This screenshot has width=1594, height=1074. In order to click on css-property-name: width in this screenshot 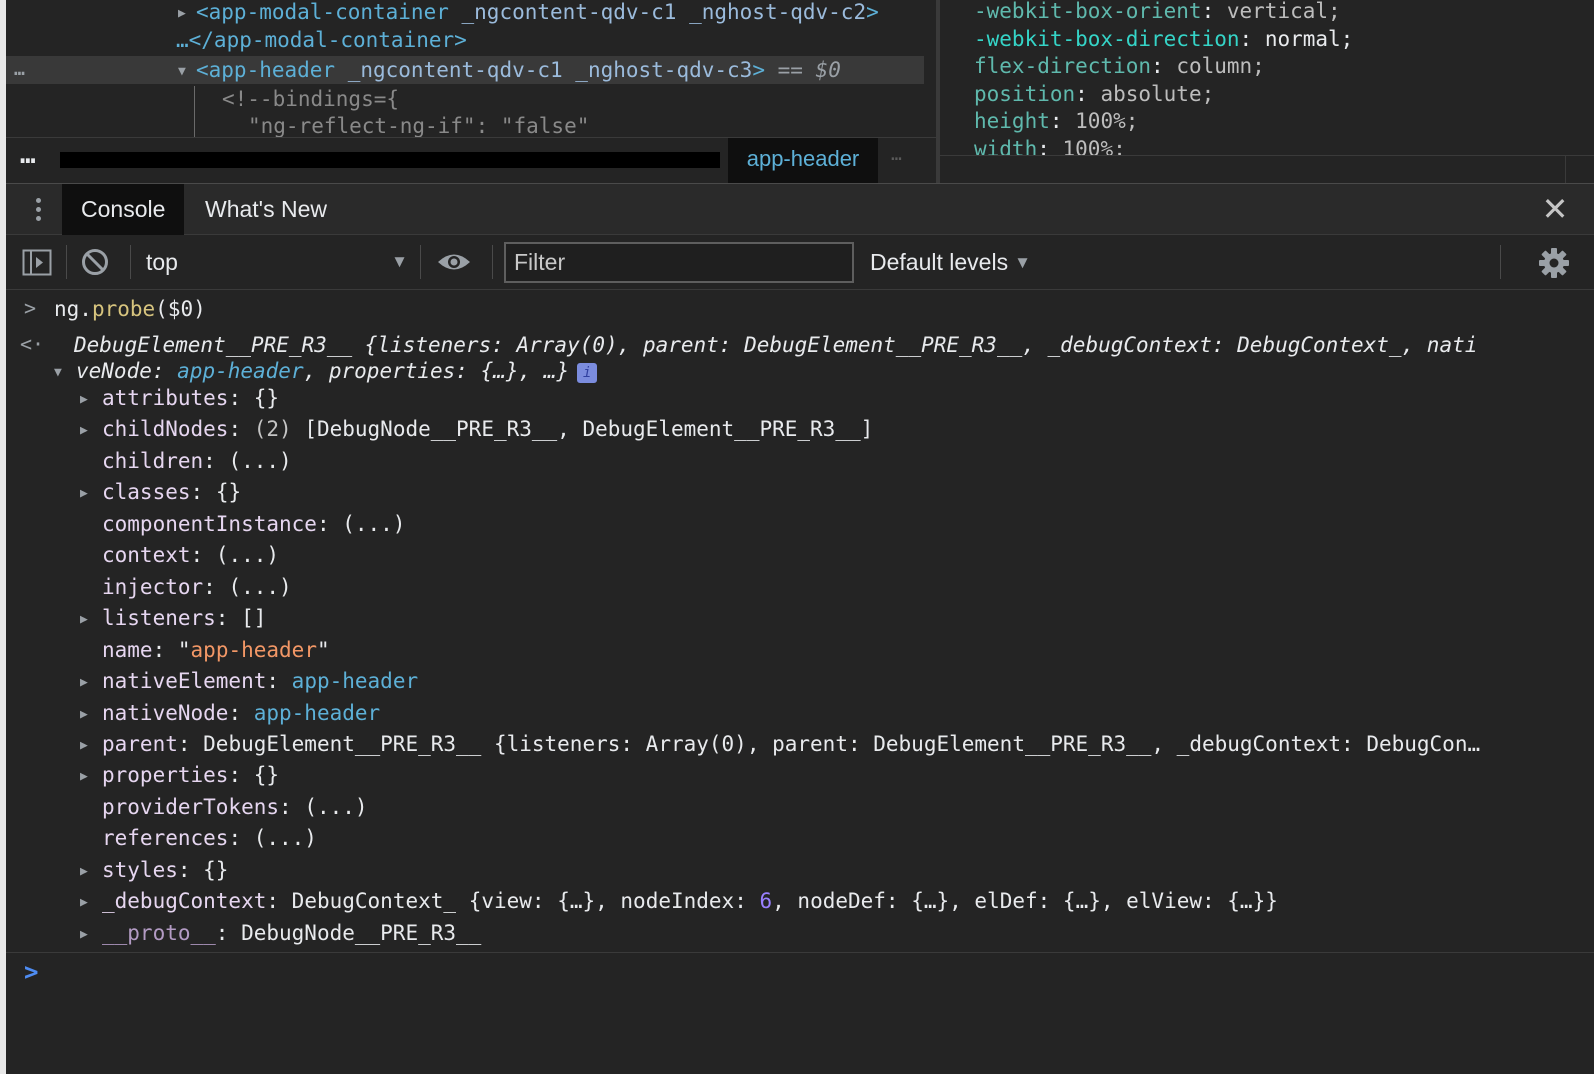, I will do `click(1005, 146)`.